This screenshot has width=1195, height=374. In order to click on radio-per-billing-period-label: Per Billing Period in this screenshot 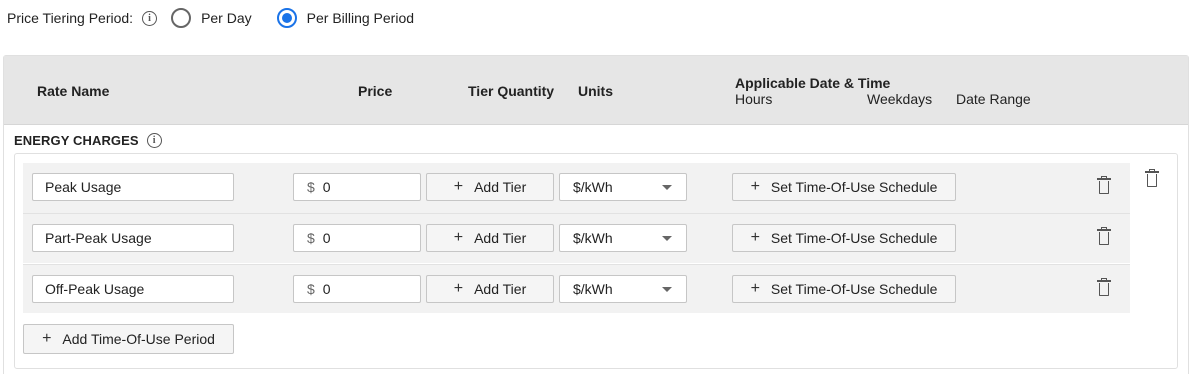, I will do `click(360, 18)`.